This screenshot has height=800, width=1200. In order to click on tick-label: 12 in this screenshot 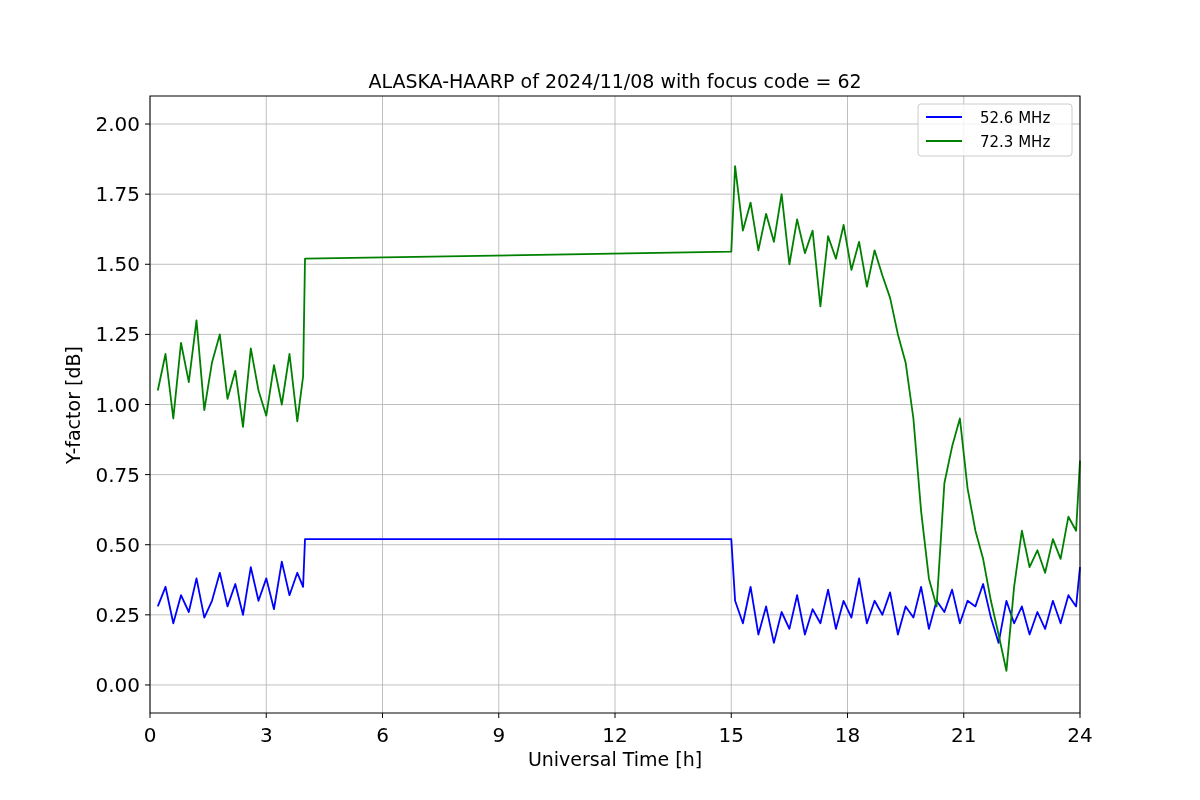, I will do `click(615, 735)`.